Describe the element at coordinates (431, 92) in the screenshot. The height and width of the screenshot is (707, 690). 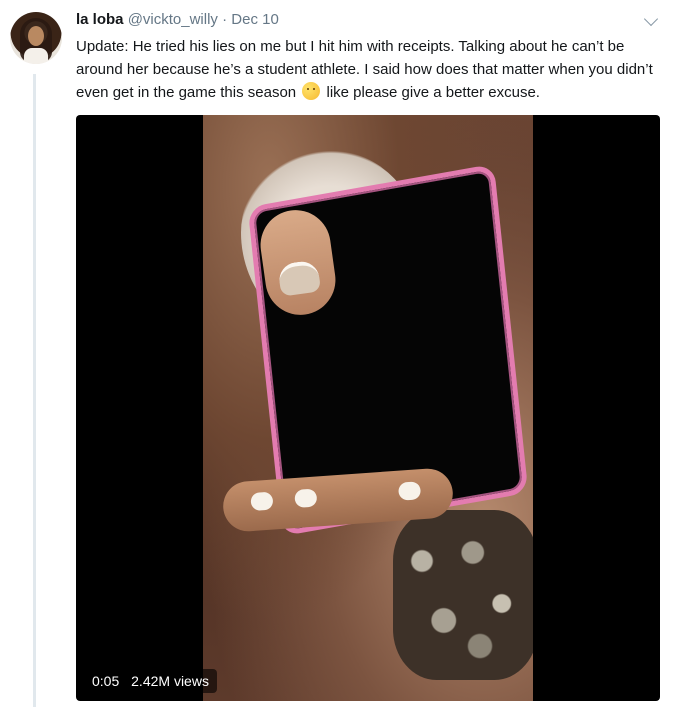
I see `tweet-text-end: like please give a better excuse.` at that location.